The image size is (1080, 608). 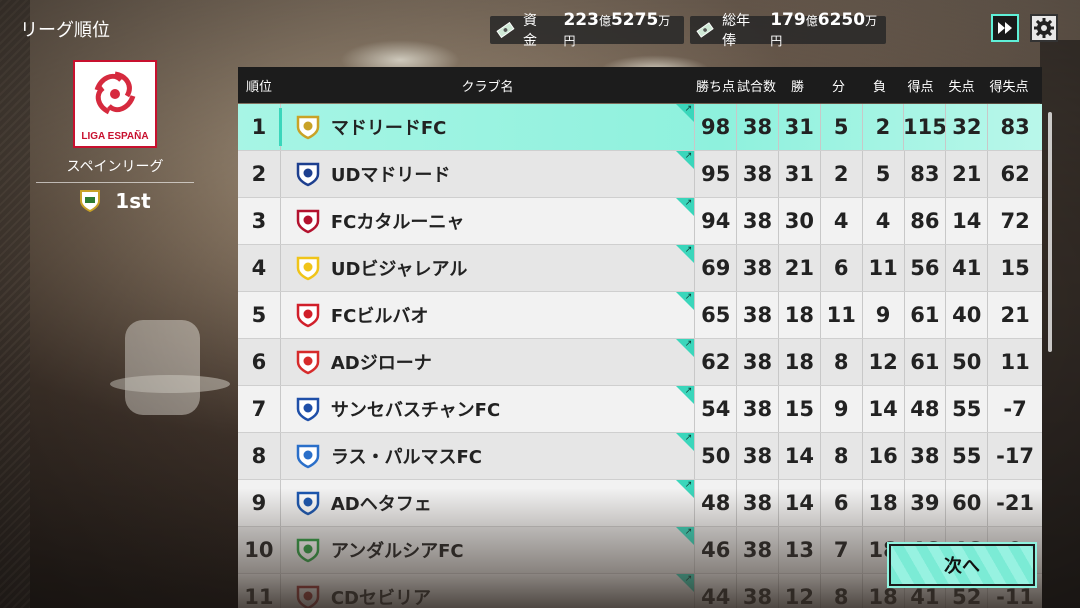 I want to click on club-name: サンセバスチャンFC, so click(x=415, y=410).